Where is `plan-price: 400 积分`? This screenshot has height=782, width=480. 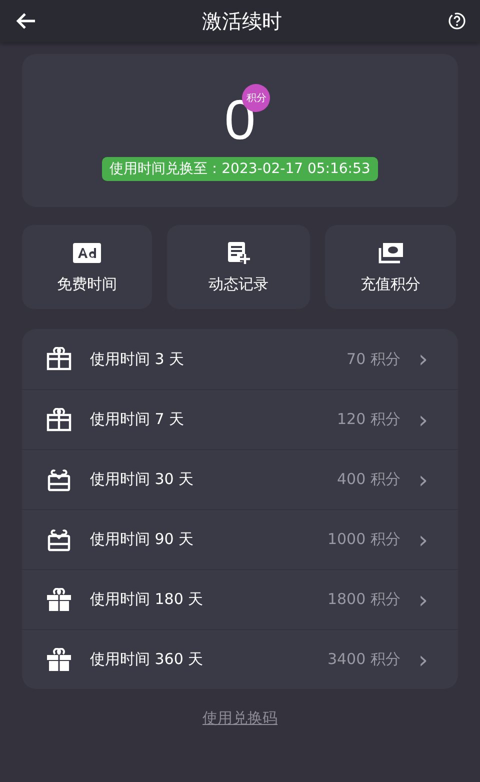
plan-price: 400 积分 is located at coordinates (368, 479).